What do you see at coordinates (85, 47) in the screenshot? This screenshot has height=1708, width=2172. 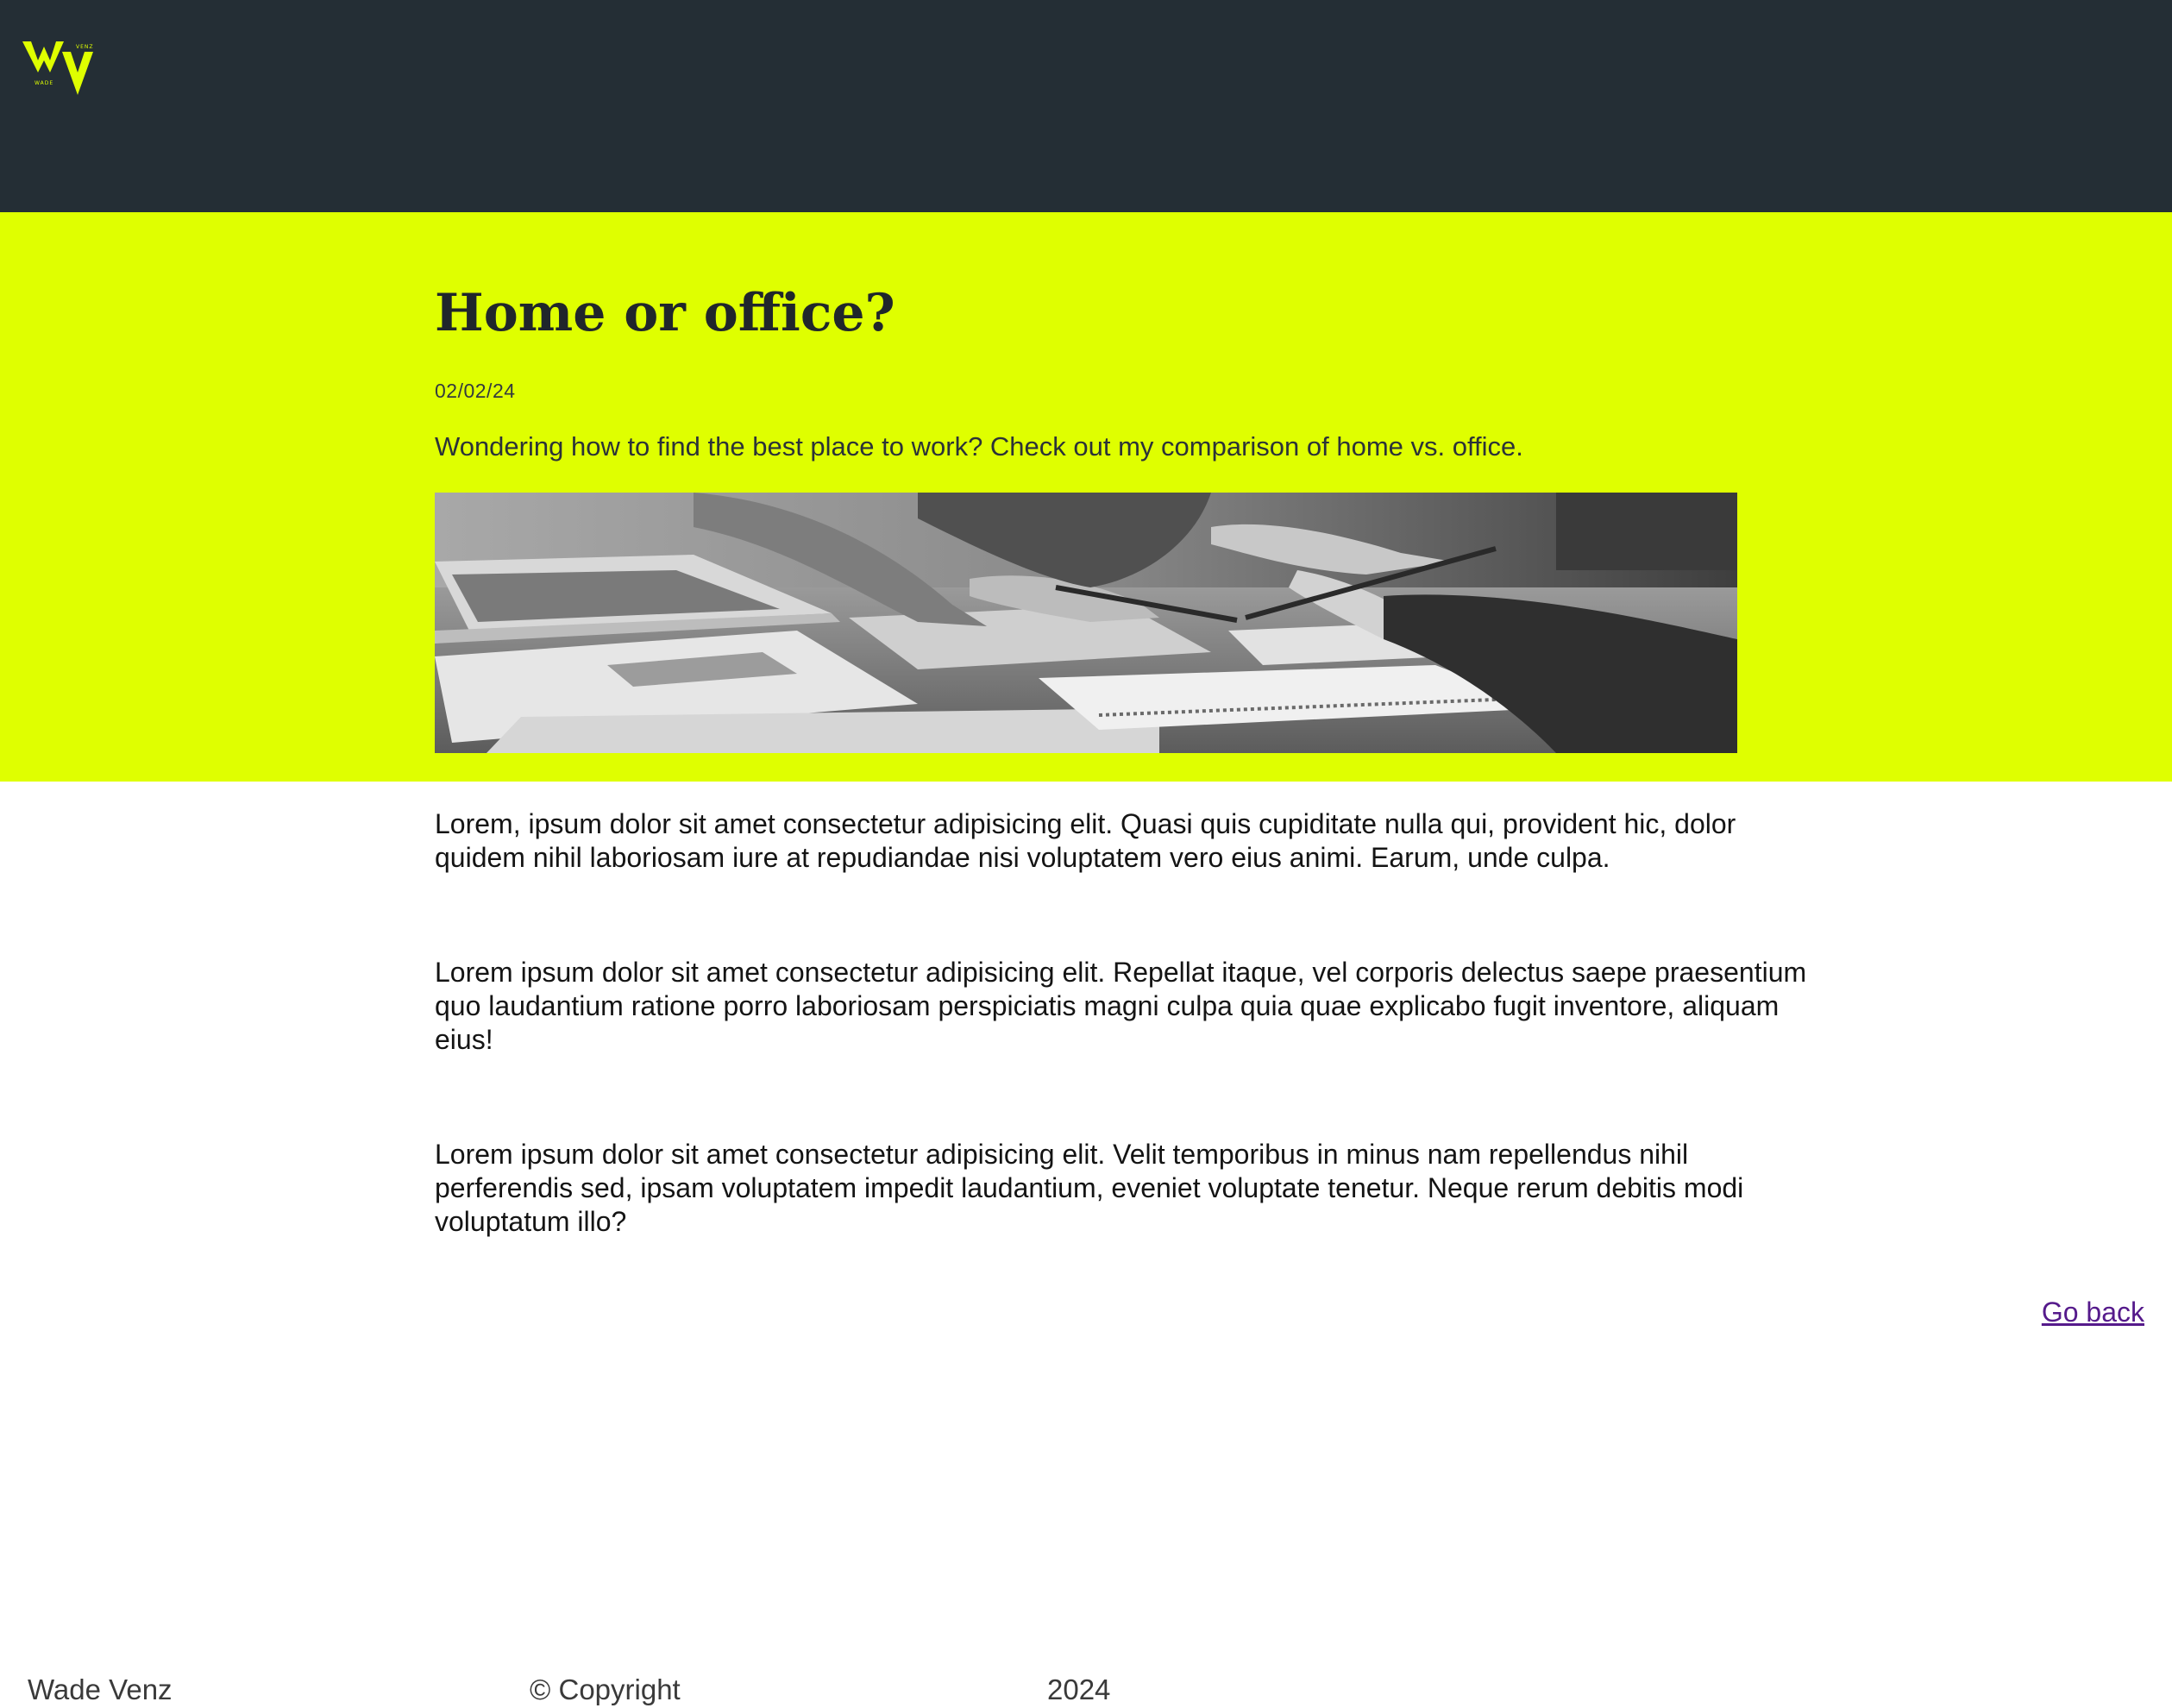 I see `logo-top-text: VENZ` at bounding box center [85, 47].